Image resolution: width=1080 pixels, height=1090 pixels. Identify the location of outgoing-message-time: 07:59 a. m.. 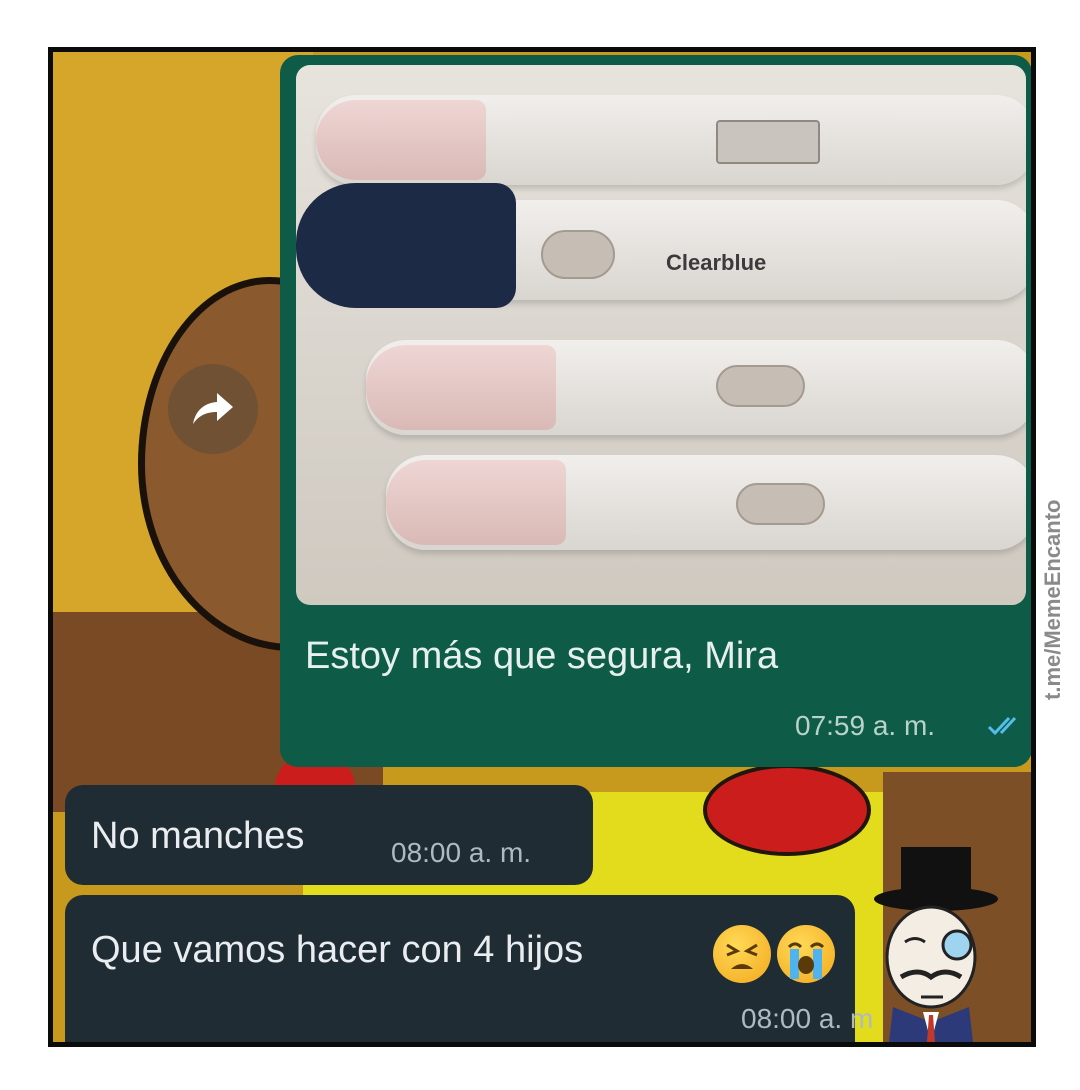
(865, 725).